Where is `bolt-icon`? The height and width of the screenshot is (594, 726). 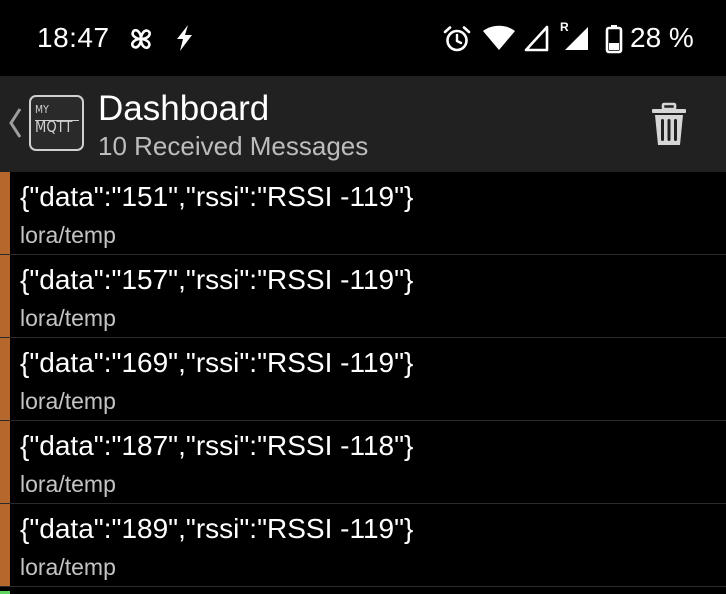
bolt-icon is located at coordinates (184, 38).